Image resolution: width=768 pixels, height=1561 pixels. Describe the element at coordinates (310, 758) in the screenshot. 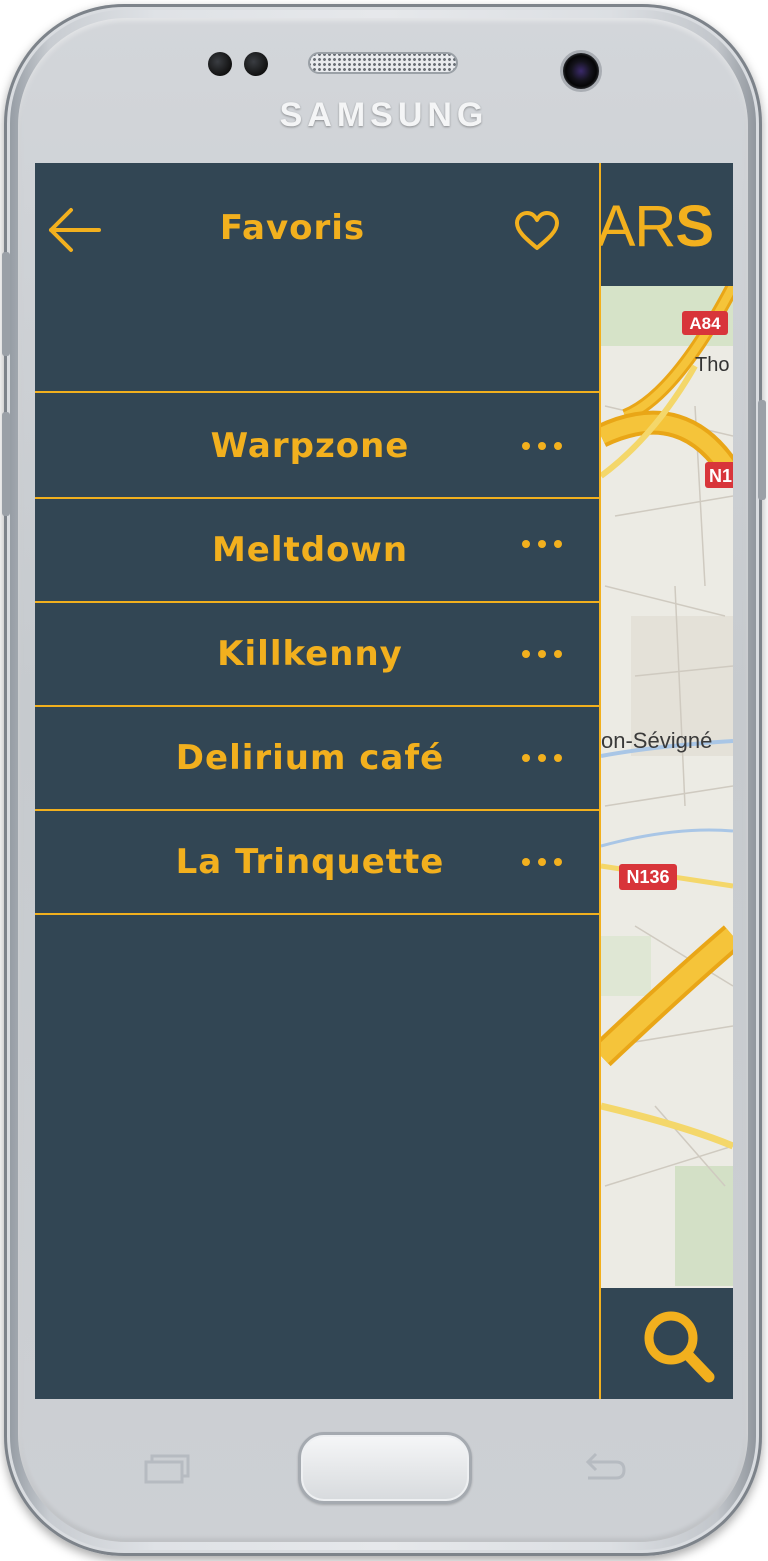

I see `favorite-name: Delirium café` at that location.